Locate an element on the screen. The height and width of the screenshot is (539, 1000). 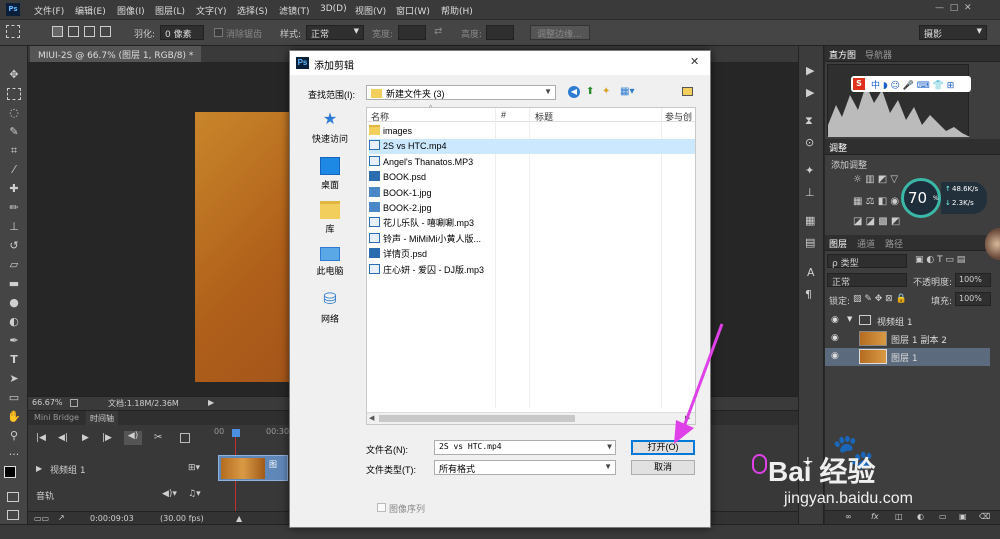
tab-timeline: 时间轴 is located at coordinates (102, 418).